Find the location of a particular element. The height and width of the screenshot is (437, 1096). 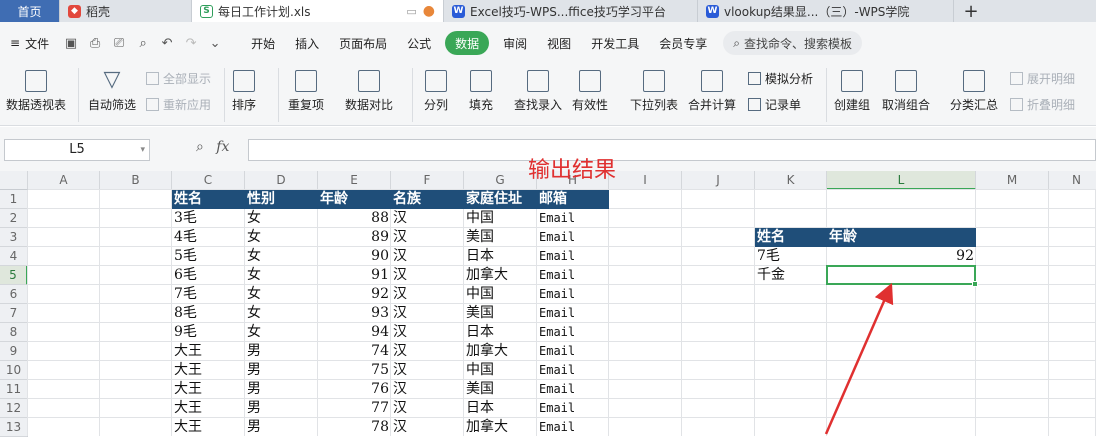

table-header-cell: 姓名 is located at coordinates (208, 199).